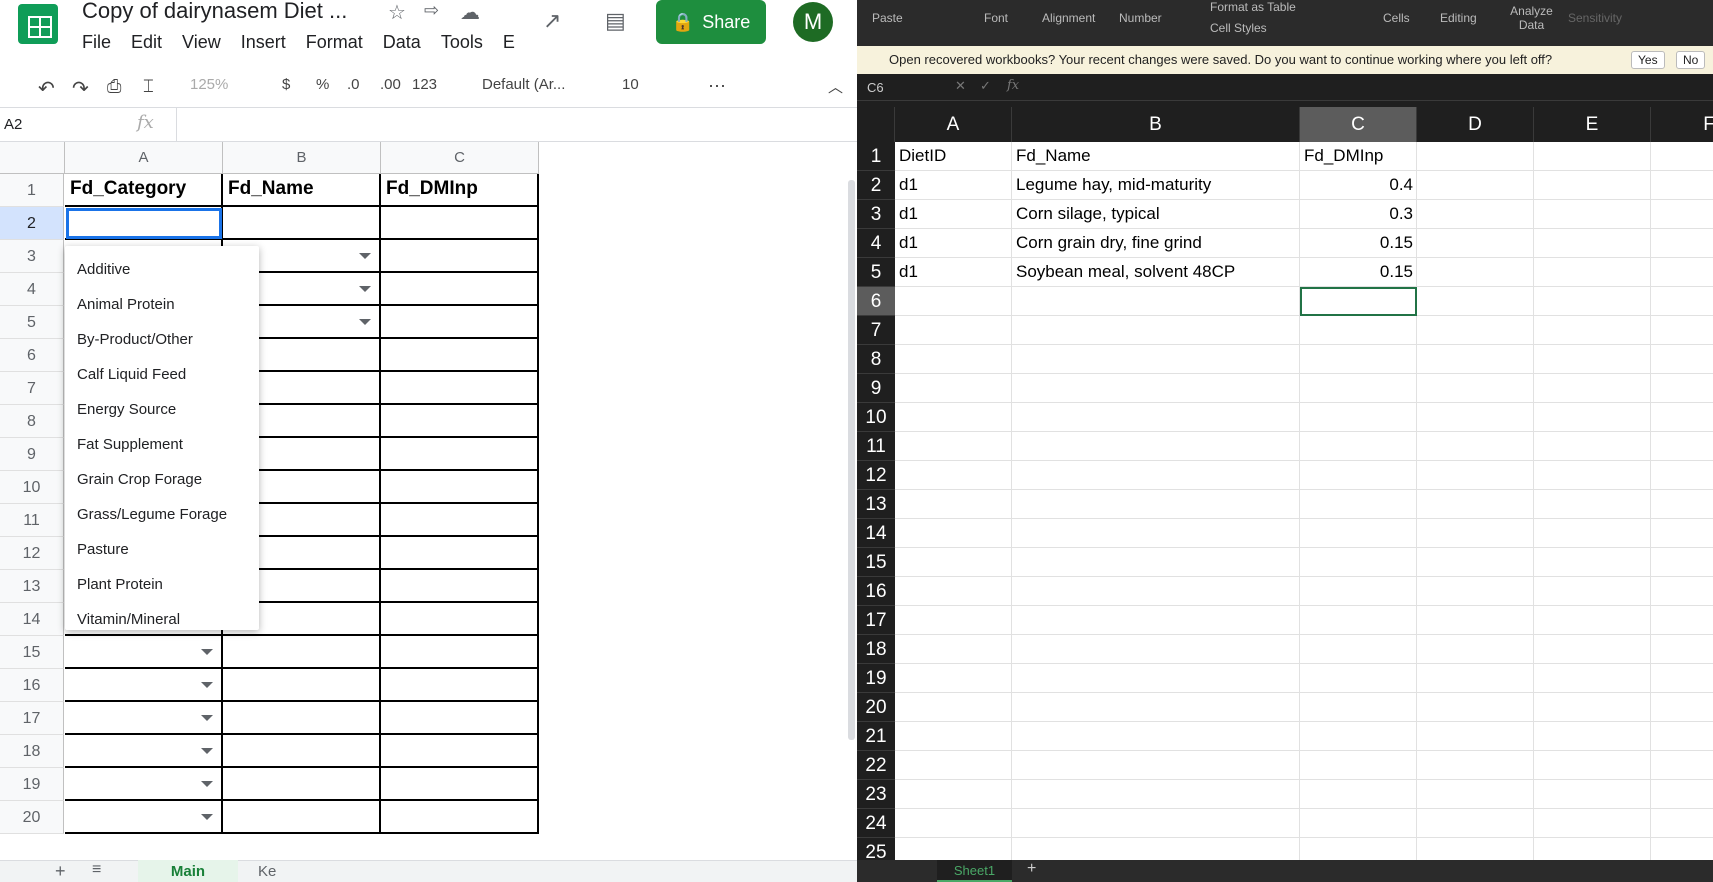  Describe the element at coordinates (32, 685) in the screenshot. I see `row-header: 16` at that location.